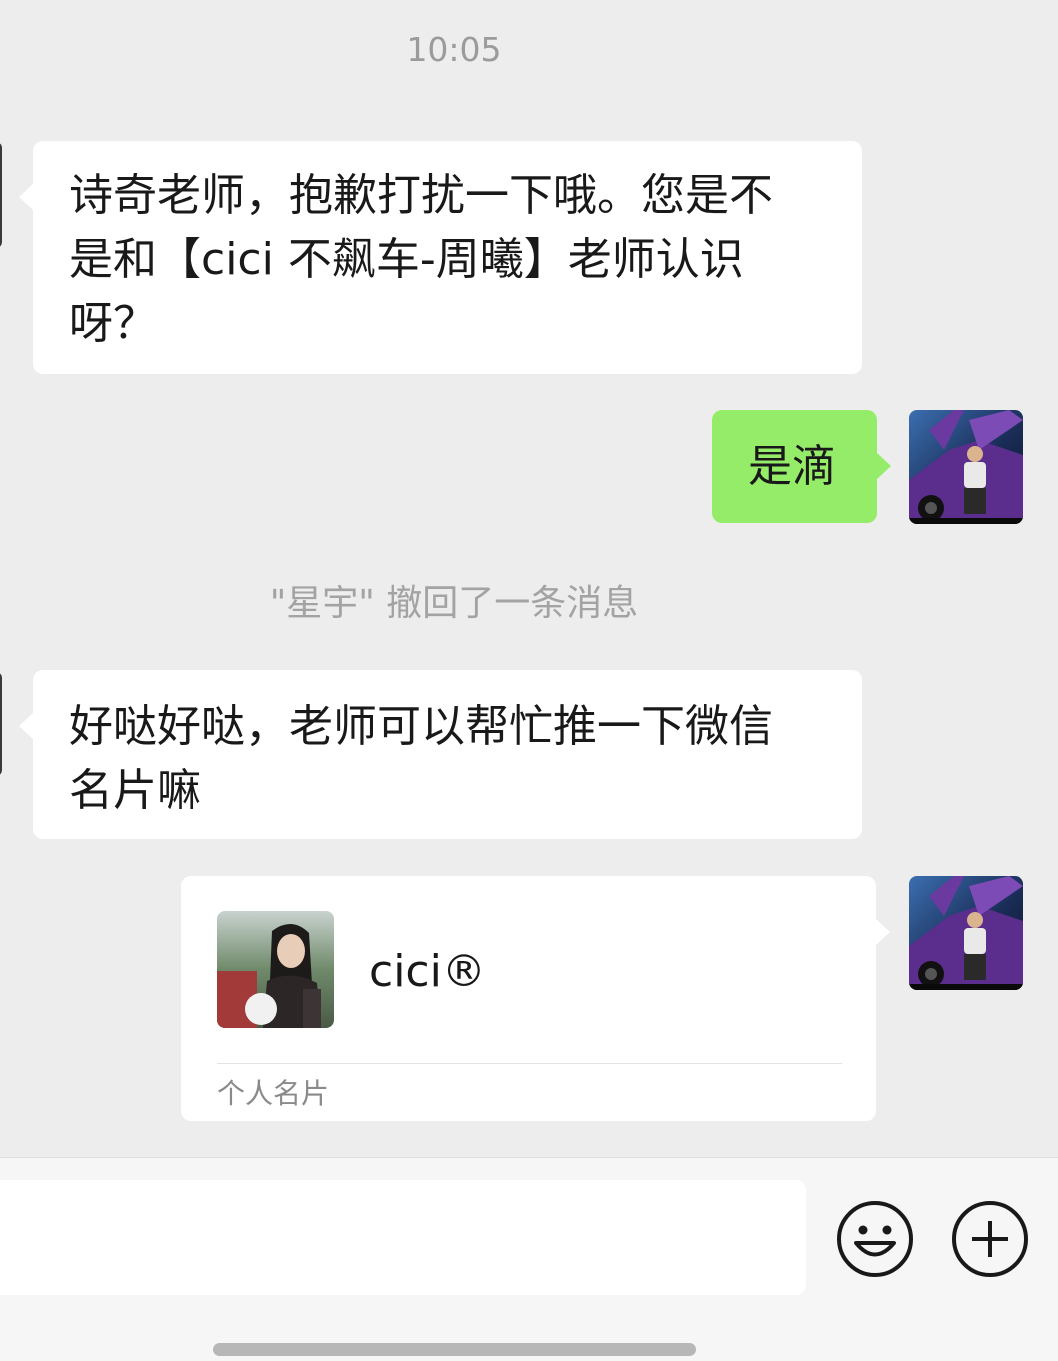  What do you see at coordinates (535, 998) in the screenshot?
I see `contact-card-message: cici® 个人名片` at bounding box center [535, 998].